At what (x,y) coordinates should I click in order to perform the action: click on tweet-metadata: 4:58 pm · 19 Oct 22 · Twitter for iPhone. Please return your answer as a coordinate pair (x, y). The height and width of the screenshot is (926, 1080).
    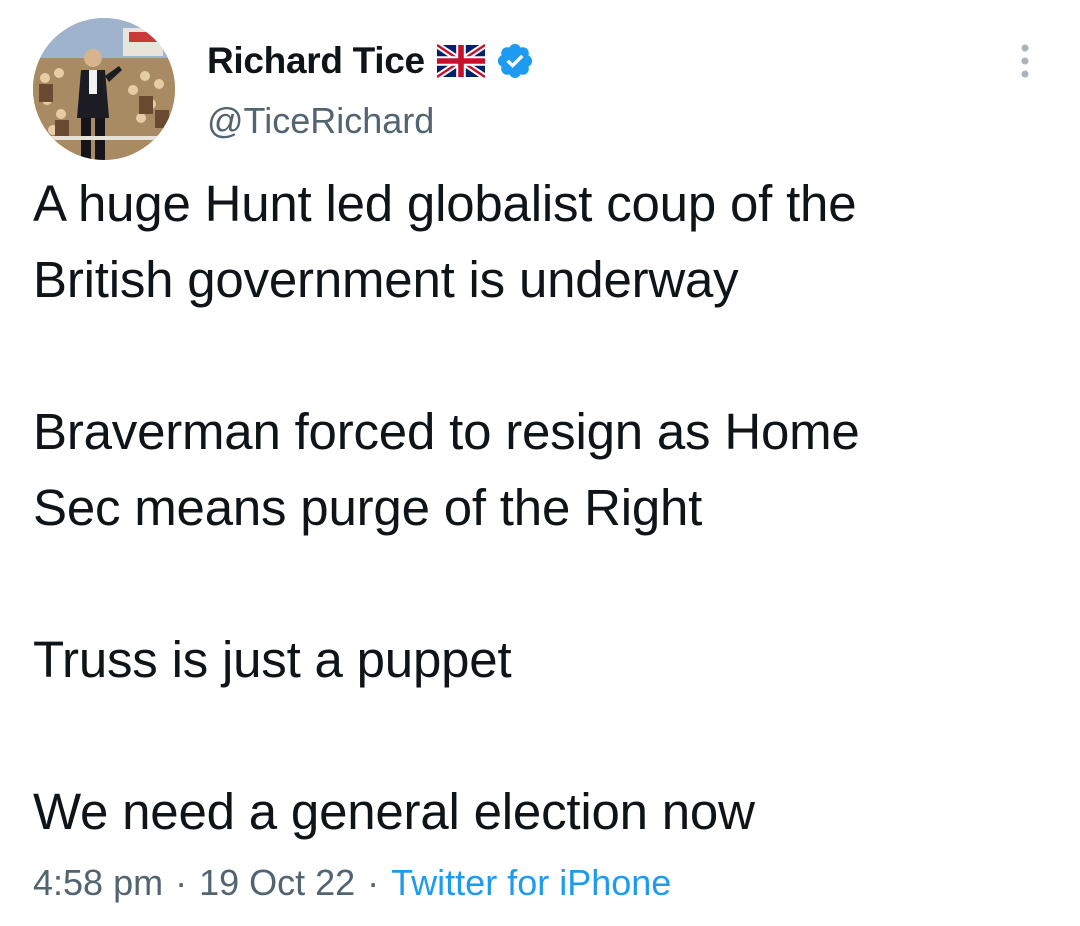
    Looking at the image, I should click on (352, 883).